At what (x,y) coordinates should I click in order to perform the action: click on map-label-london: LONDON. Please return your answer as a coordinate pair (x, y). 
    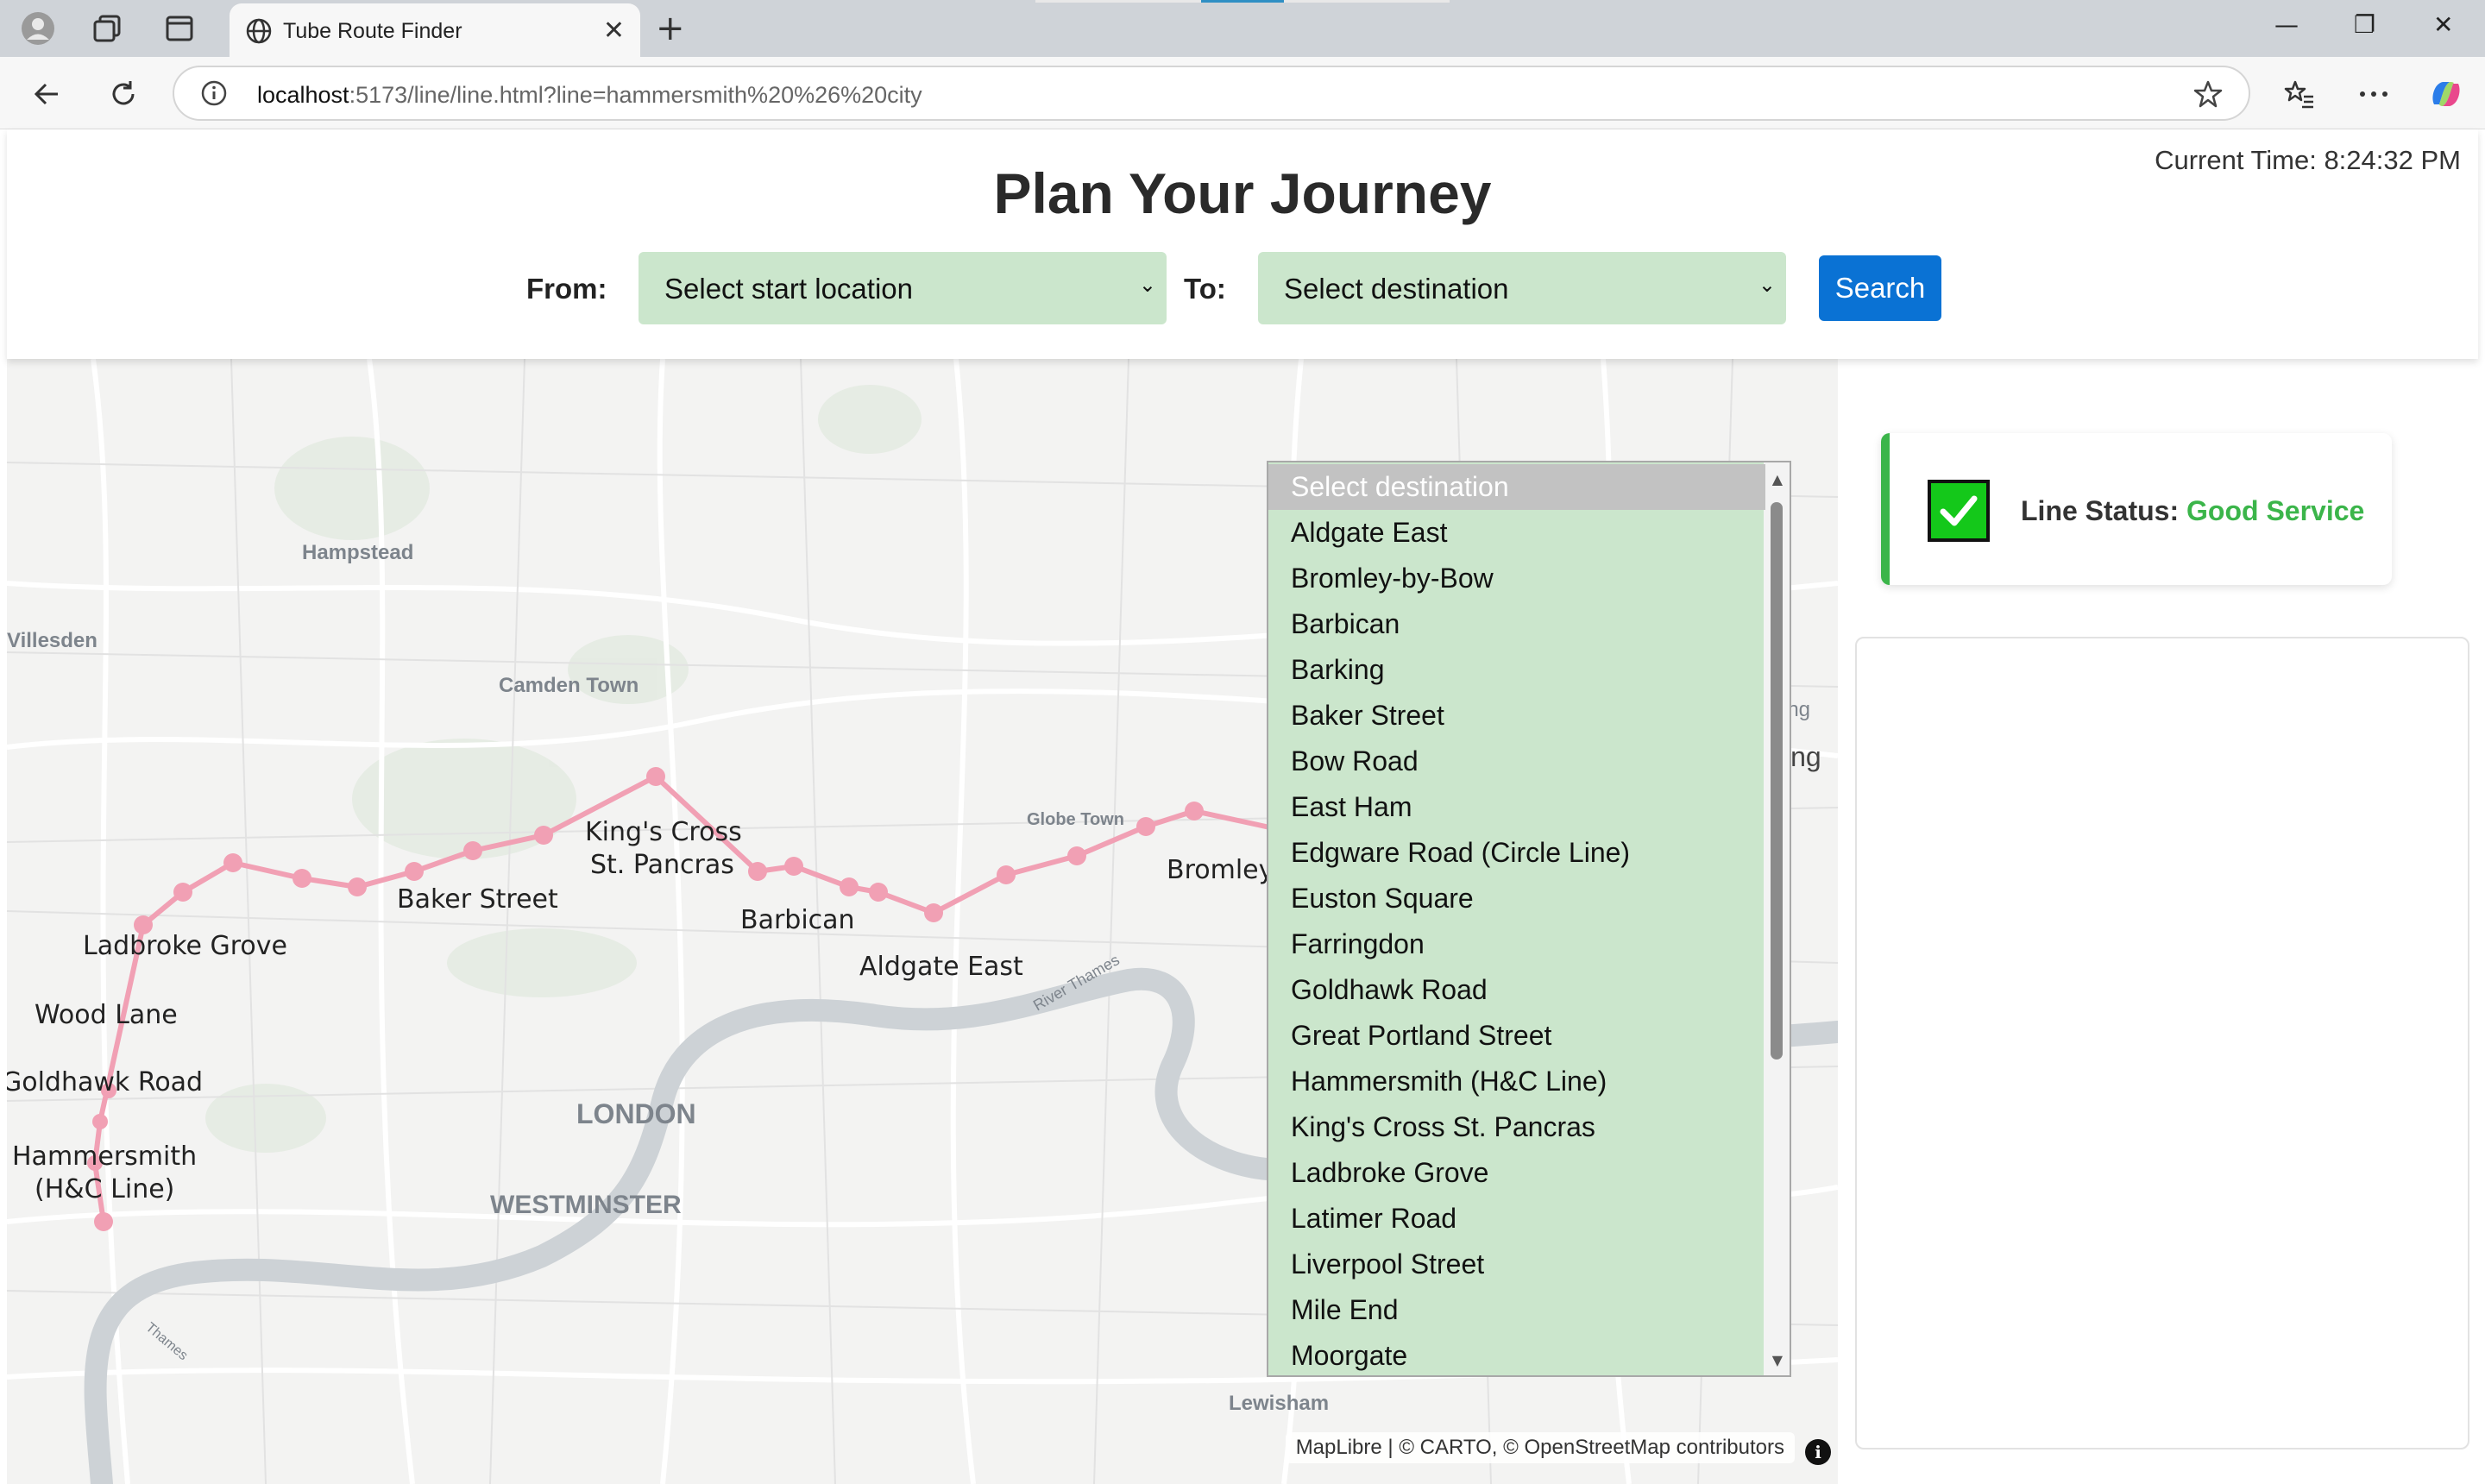
    Looking at the image, I should click on (636, 1113).